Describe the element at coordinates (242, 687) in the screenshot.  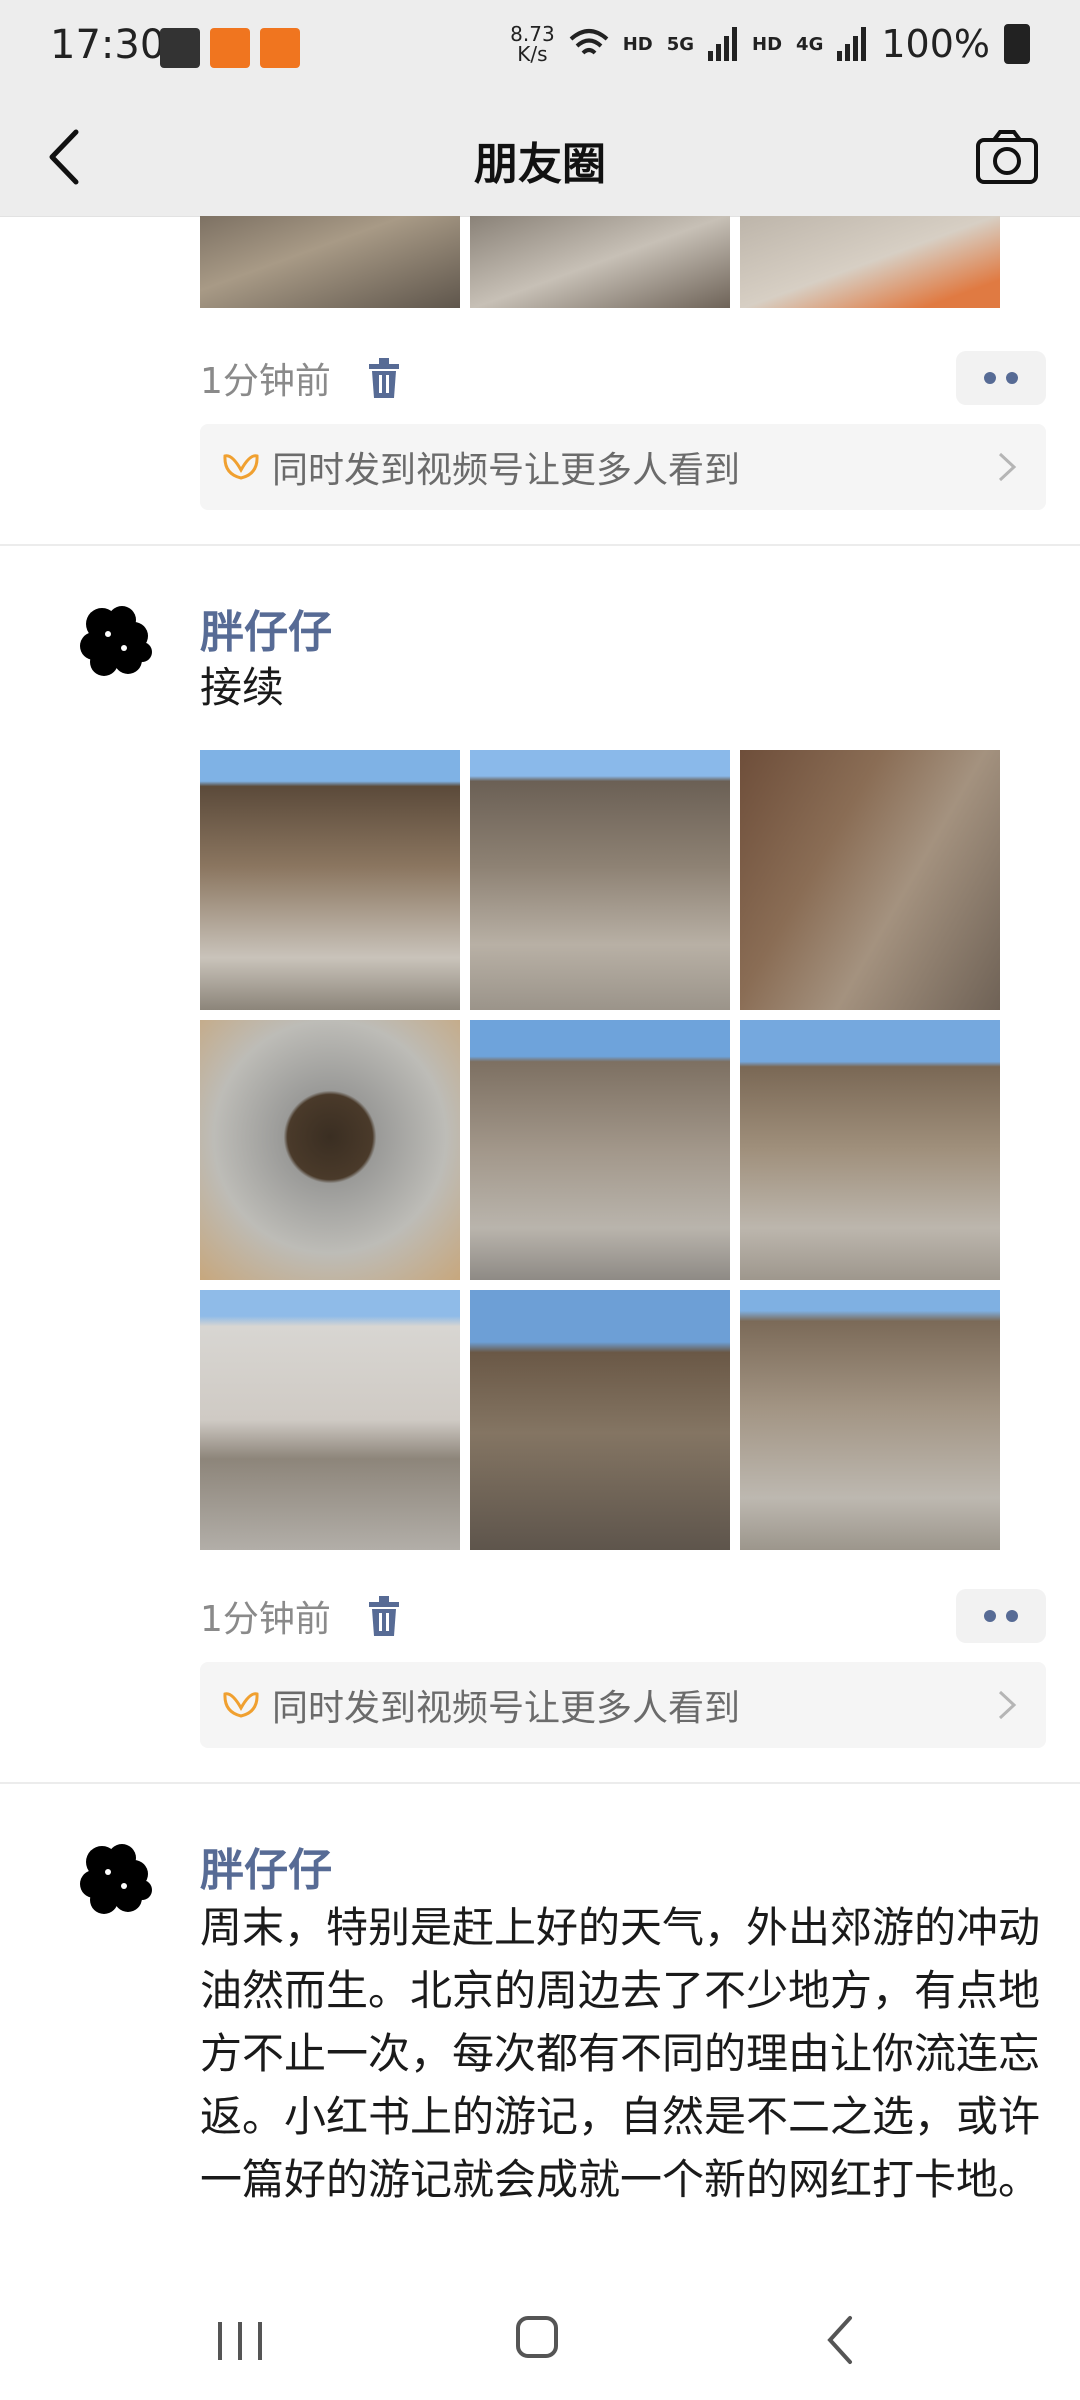
I see `post-text: 接续` at that location.